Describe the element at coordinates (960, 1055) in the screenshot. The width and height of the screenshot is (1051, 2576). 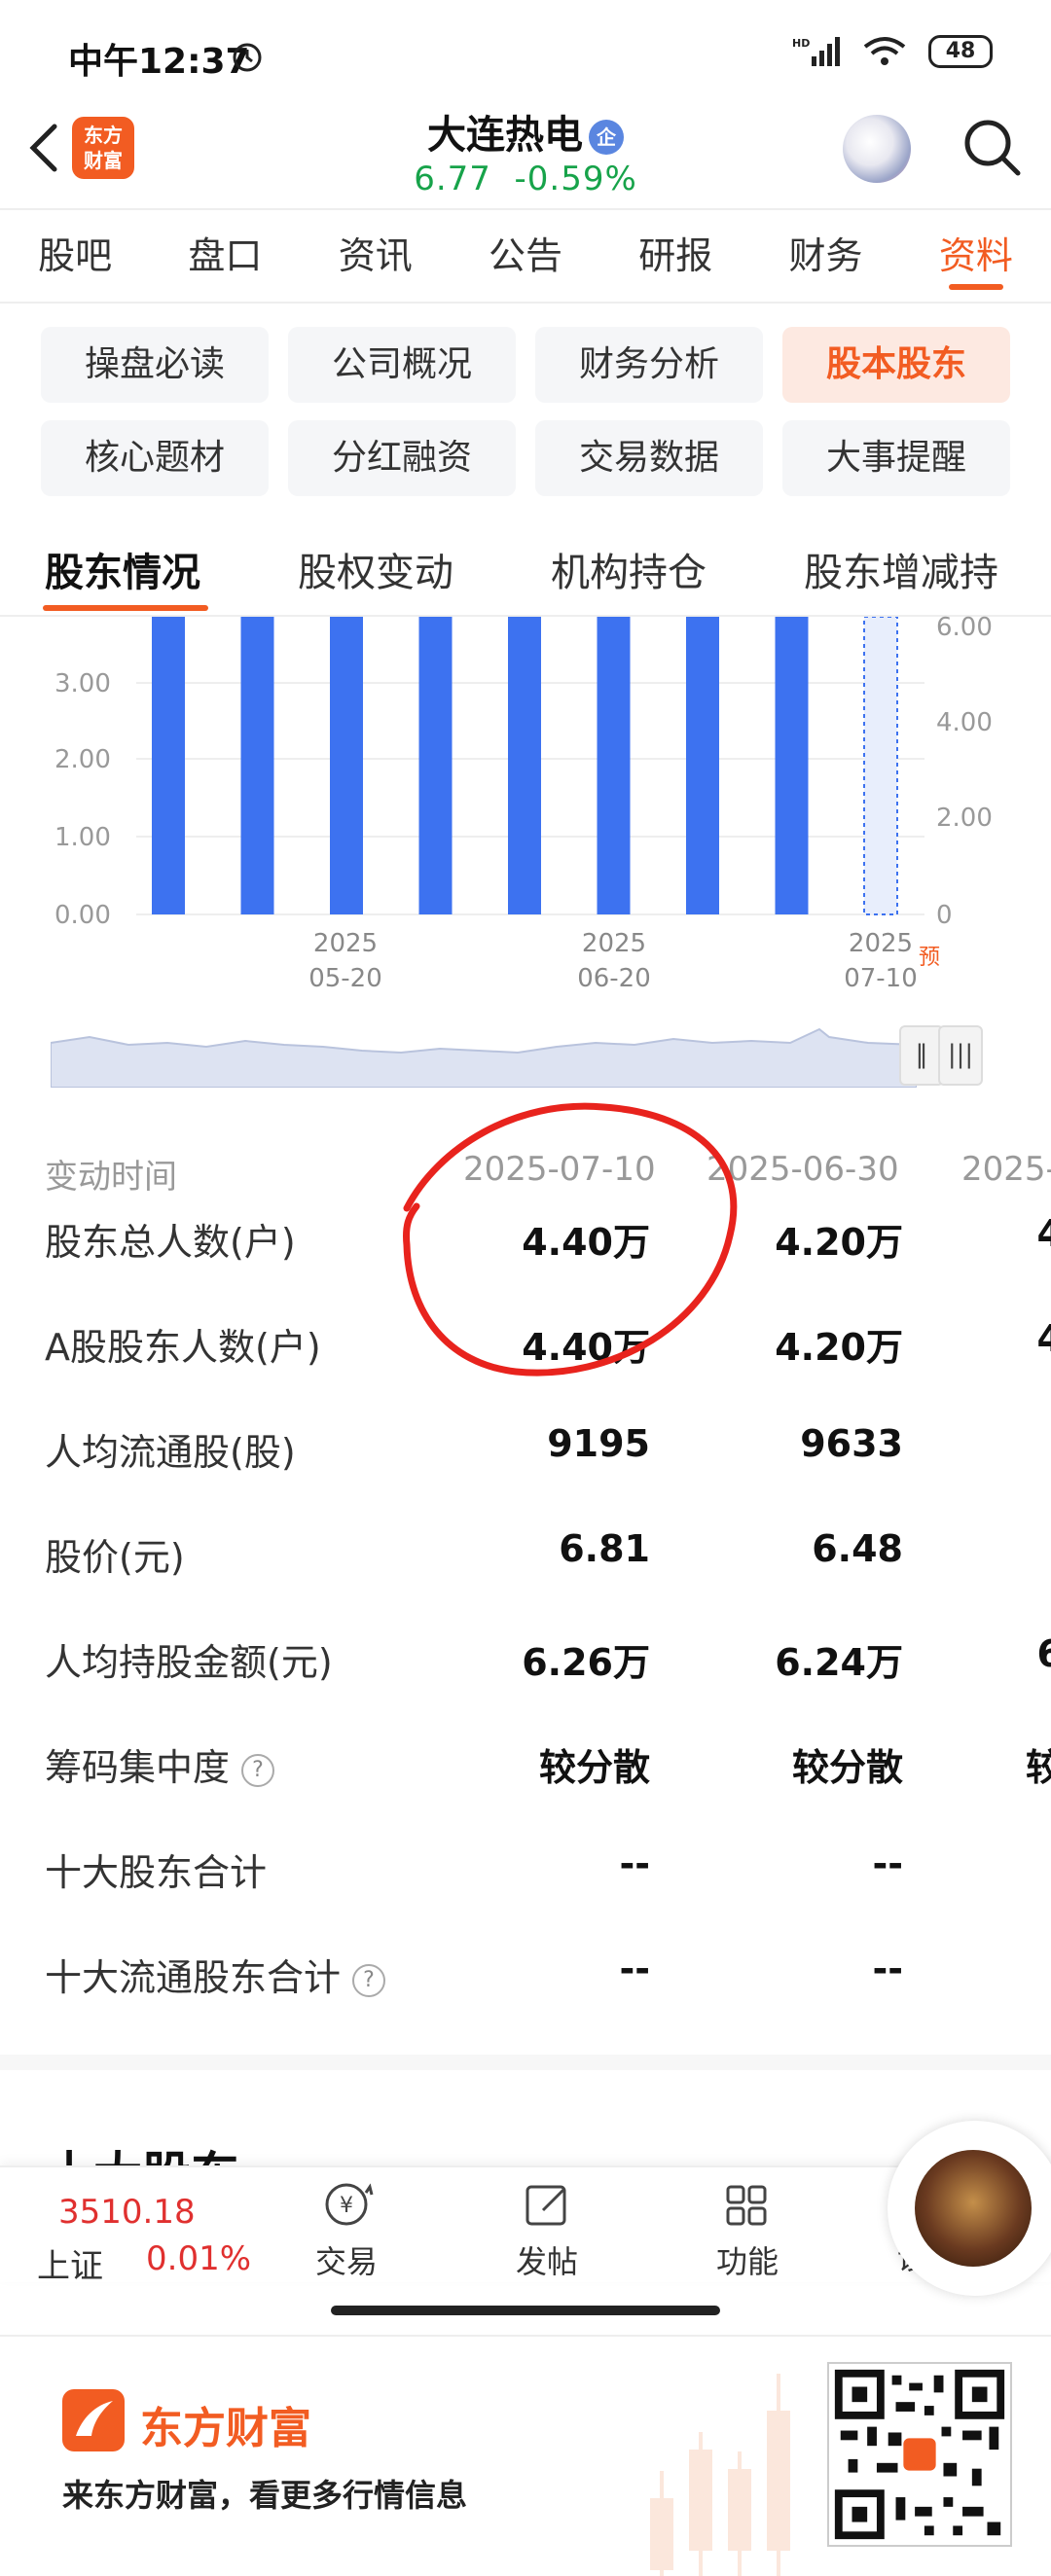
I see `navigator-handle-right: |||` at that location.